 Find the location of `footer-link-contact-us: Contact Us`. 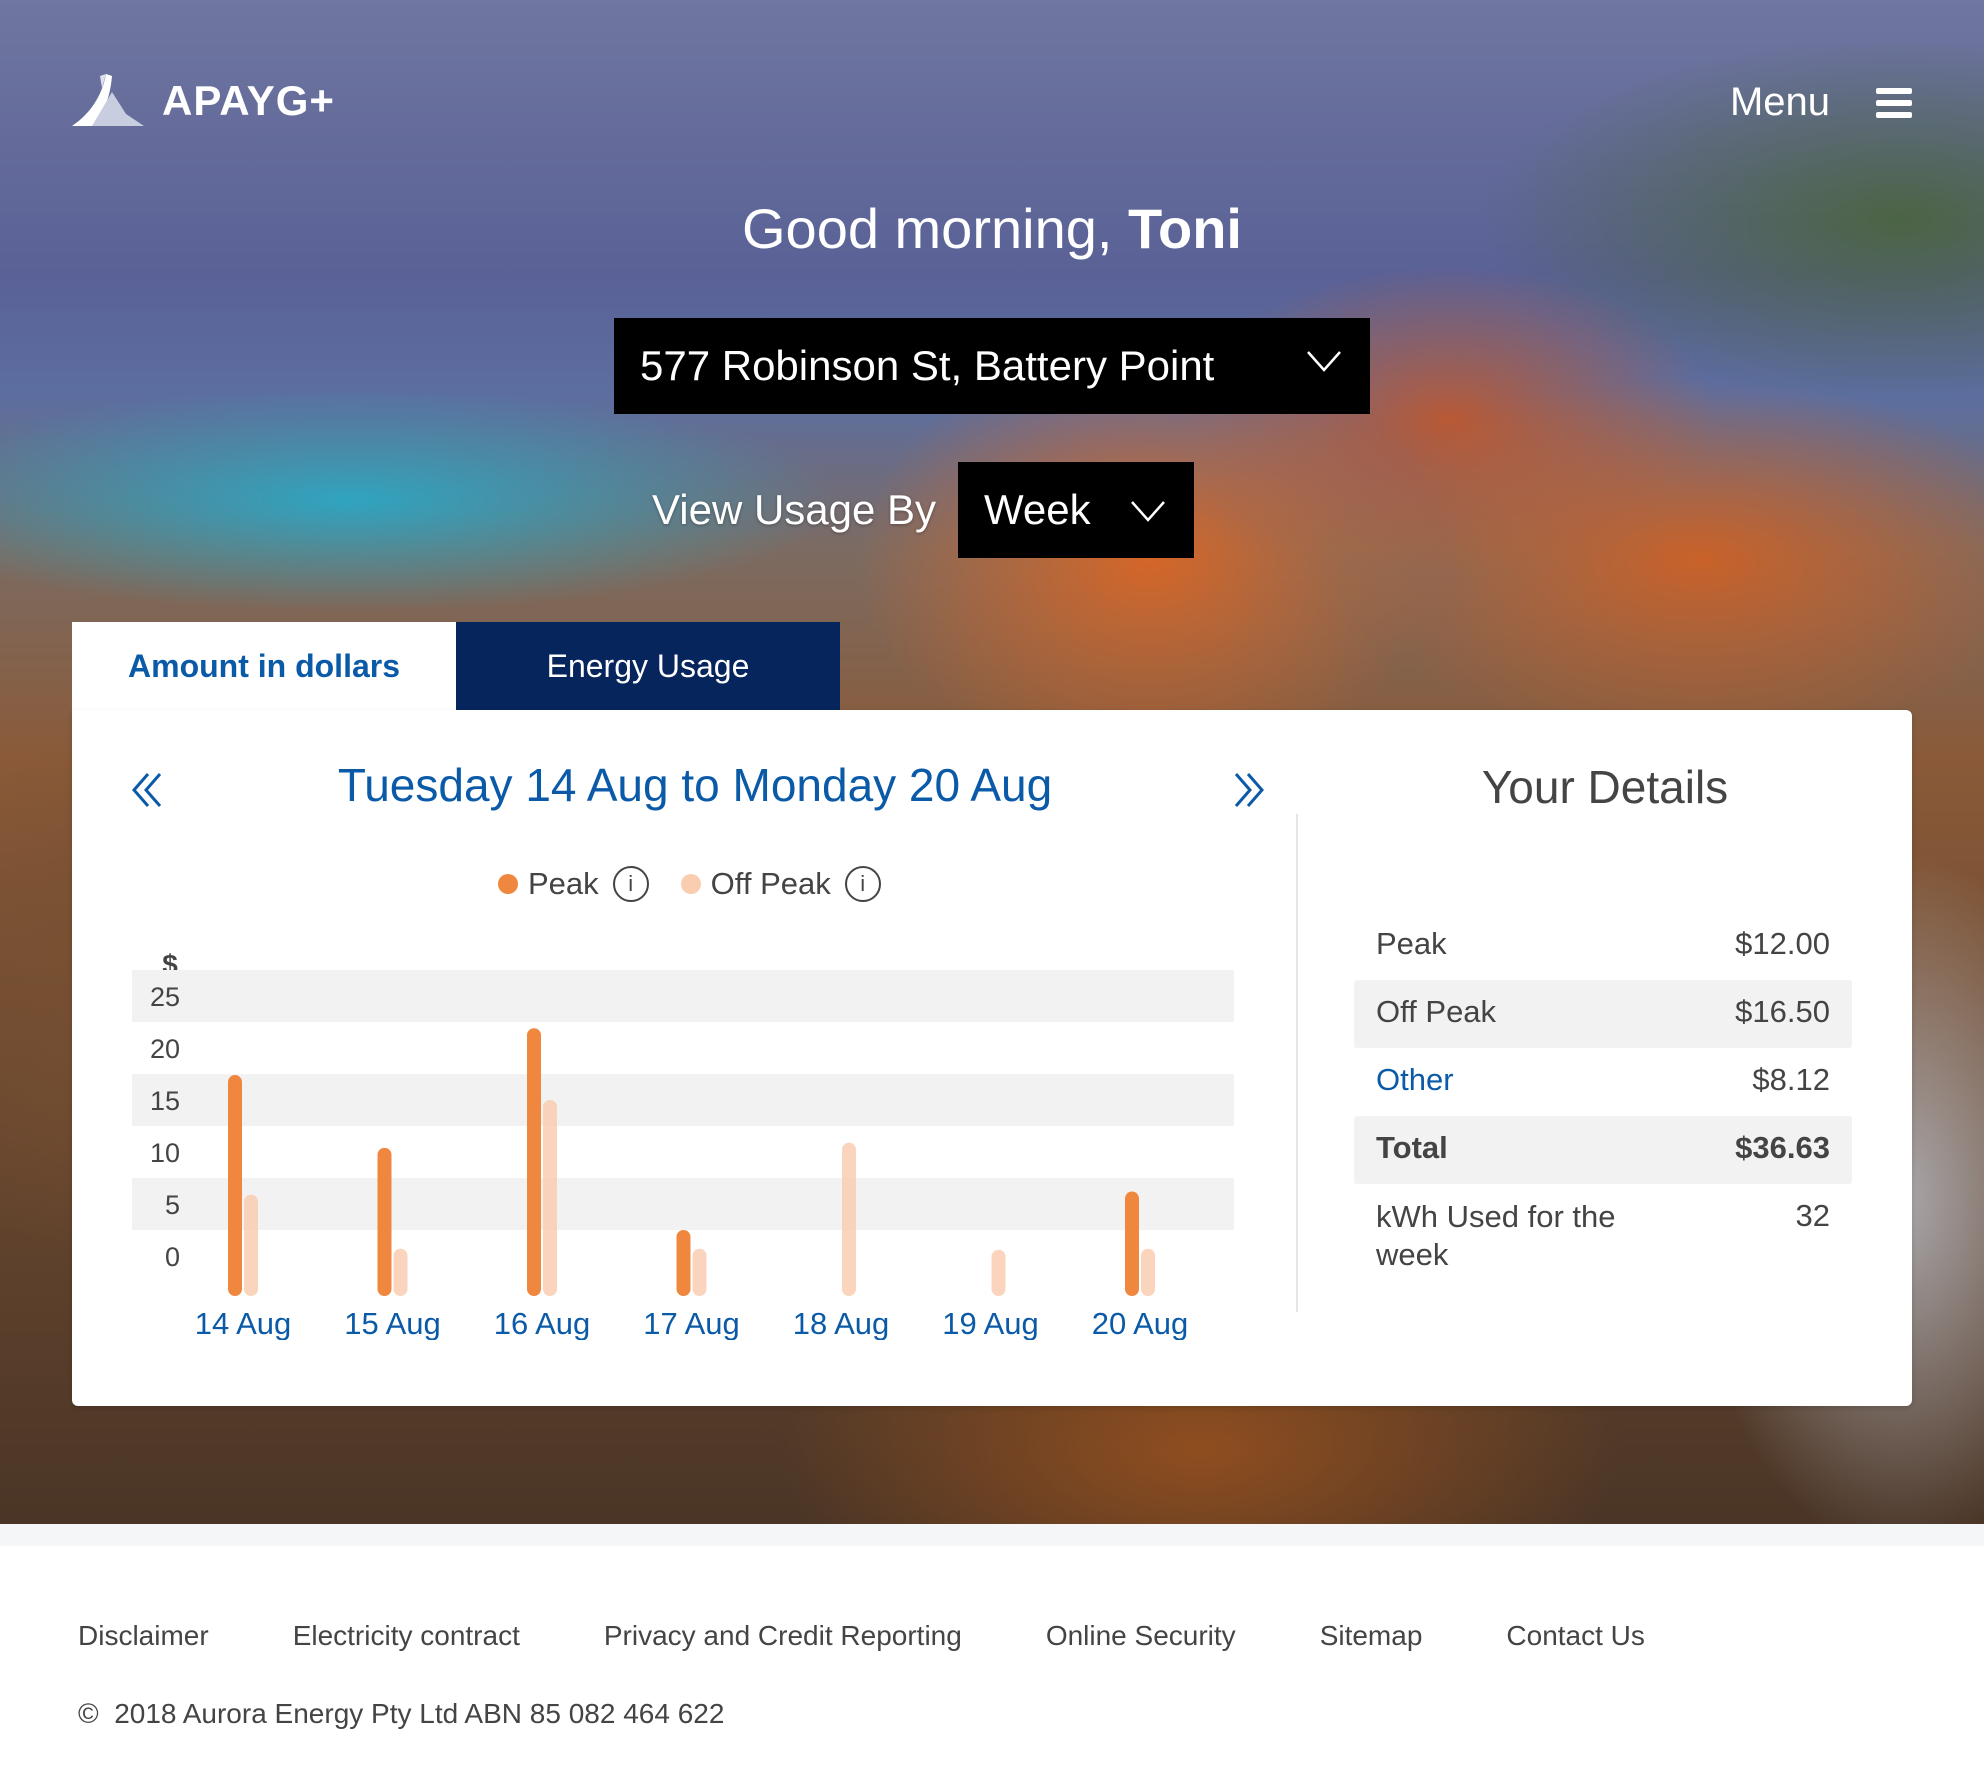

footer-link-contact-us: Contact Us is located at coordinates (1575, 1636).